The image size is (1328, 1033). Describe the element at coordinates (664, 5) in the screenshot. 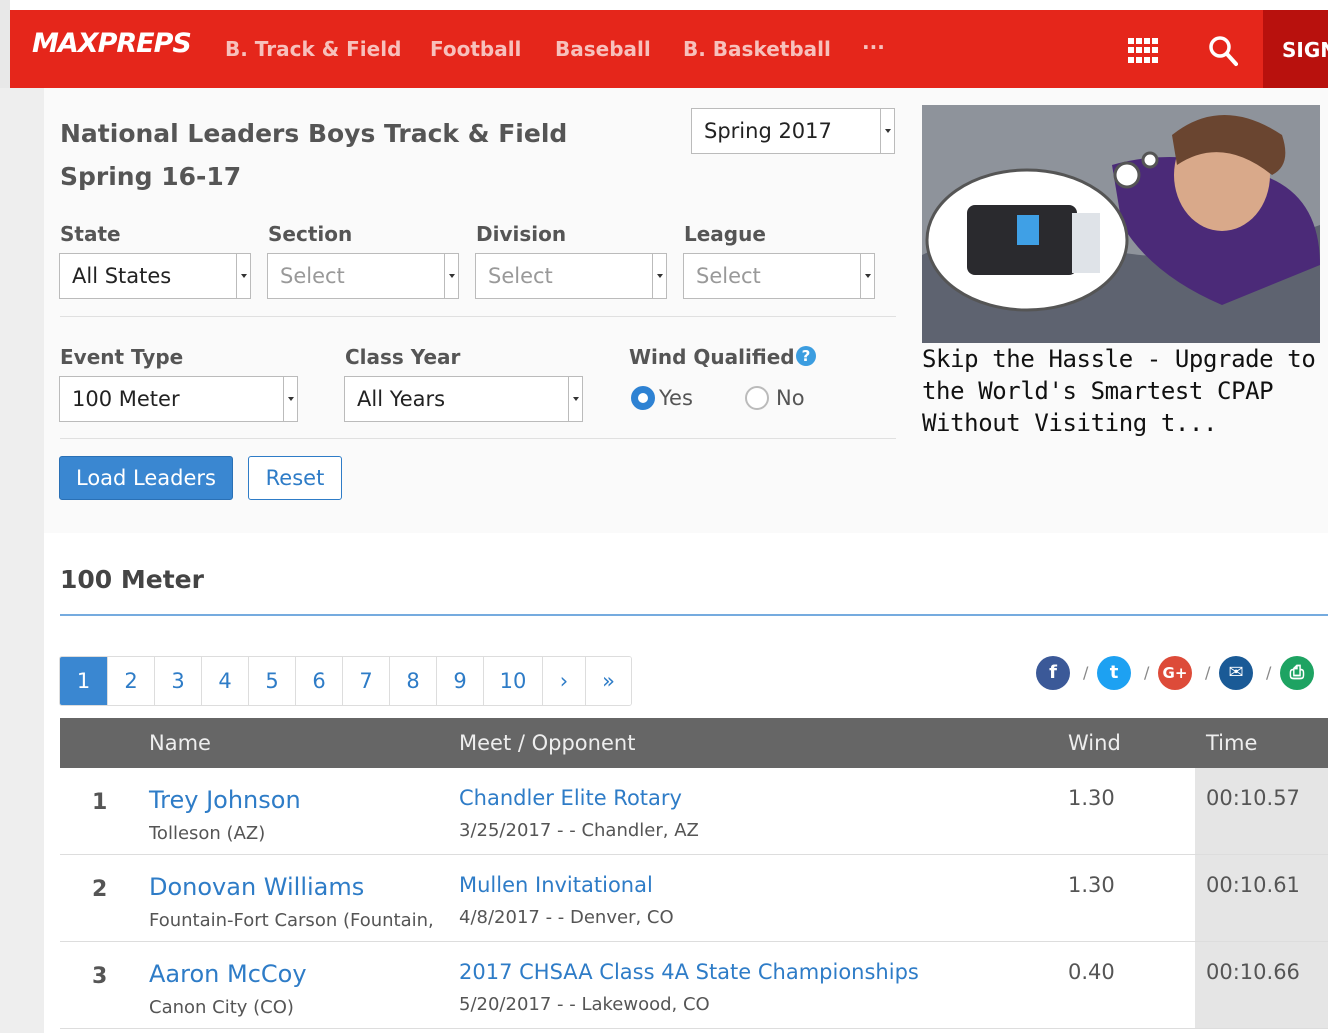

I see `top-strip` at that location.